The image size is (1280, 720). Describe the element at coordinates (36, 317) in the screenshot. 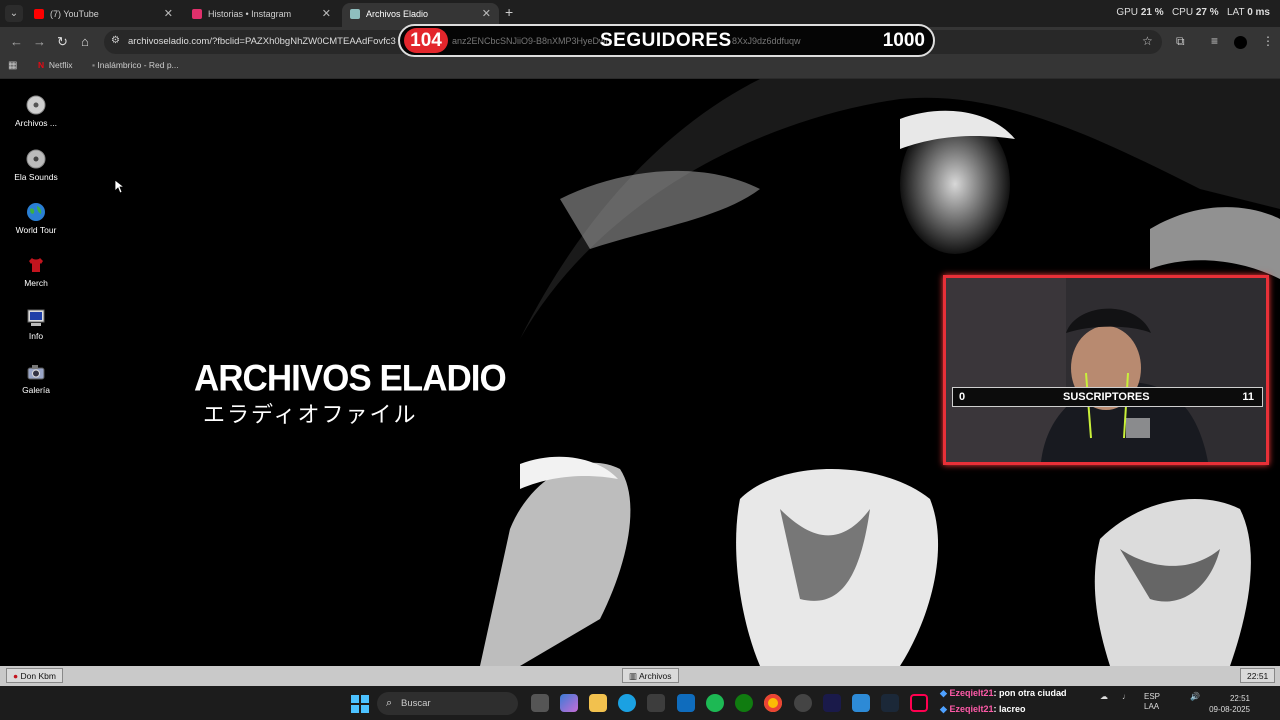

I see `computer-icon` at that location.